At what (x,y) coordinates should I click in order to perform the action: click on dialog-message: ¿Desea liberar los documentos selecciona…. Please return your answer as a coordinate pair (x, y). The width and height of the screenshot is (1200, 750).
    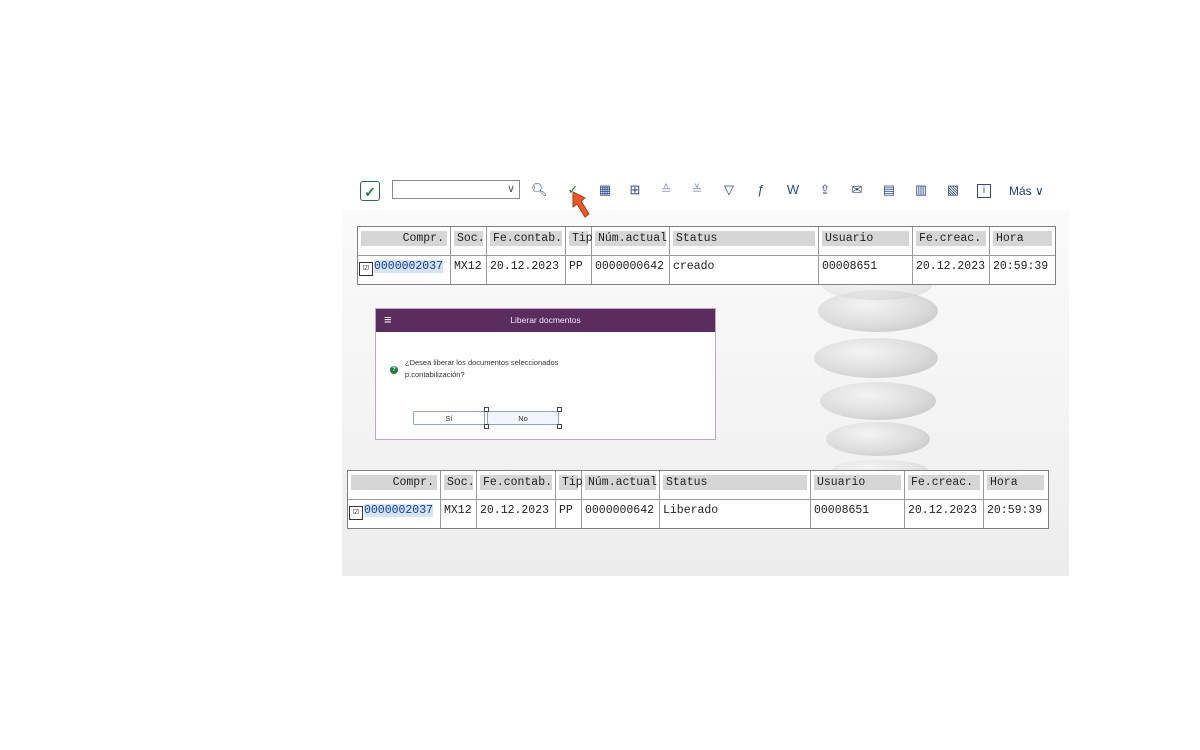
    Looking at the image, I should click on (482, 368).